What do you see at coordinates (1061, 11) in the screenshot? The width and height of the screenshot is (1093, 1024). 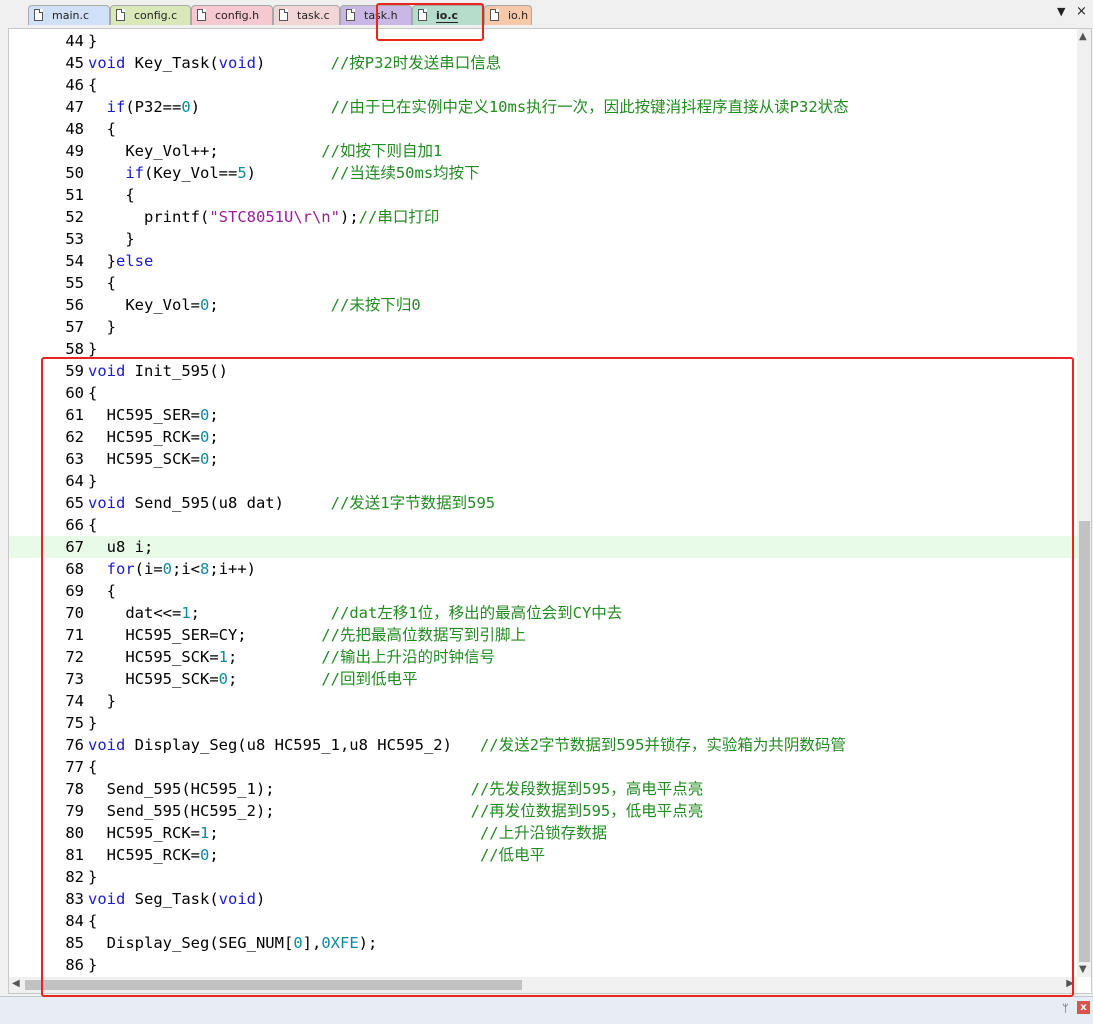 I see `tab-list-dropdown-icon: ▼` at bounding box center [1061, 11].